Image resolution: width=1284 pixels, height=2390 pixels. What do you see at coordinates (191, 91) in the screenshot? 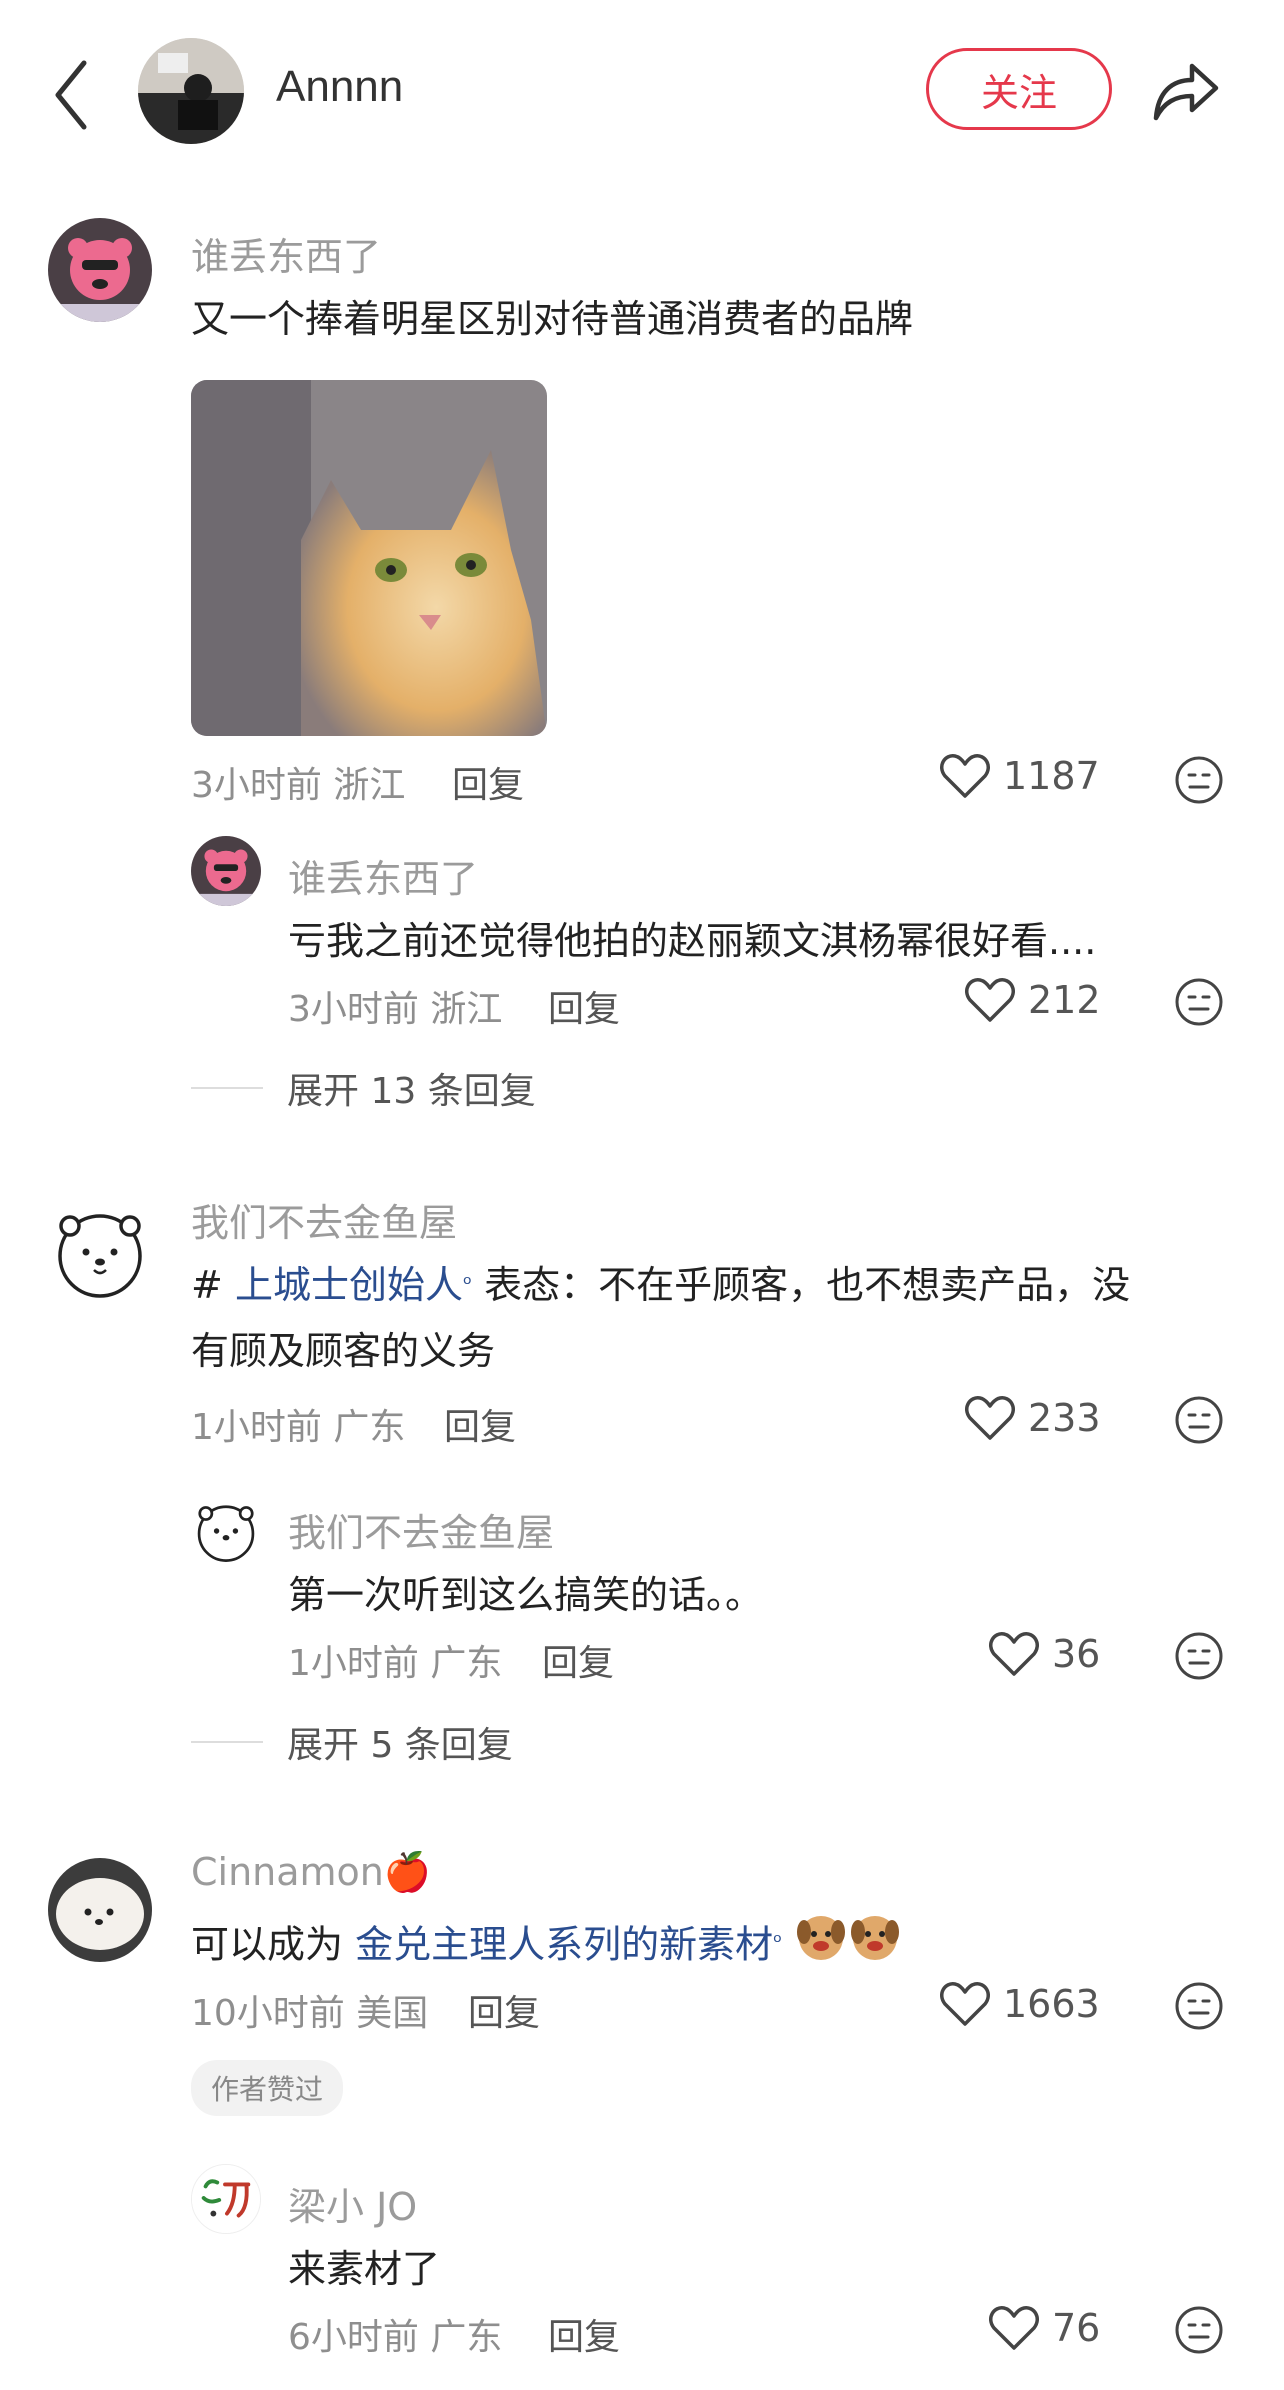
I see `author-avatar` at bounding box center [191, 91].